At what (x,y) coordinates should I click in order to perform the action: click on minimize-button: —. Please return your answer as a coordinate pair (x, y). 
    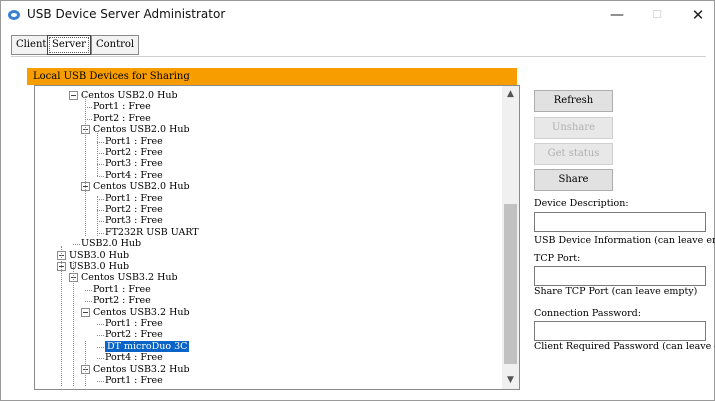
    Looking at the image, I should click on (617, 15).